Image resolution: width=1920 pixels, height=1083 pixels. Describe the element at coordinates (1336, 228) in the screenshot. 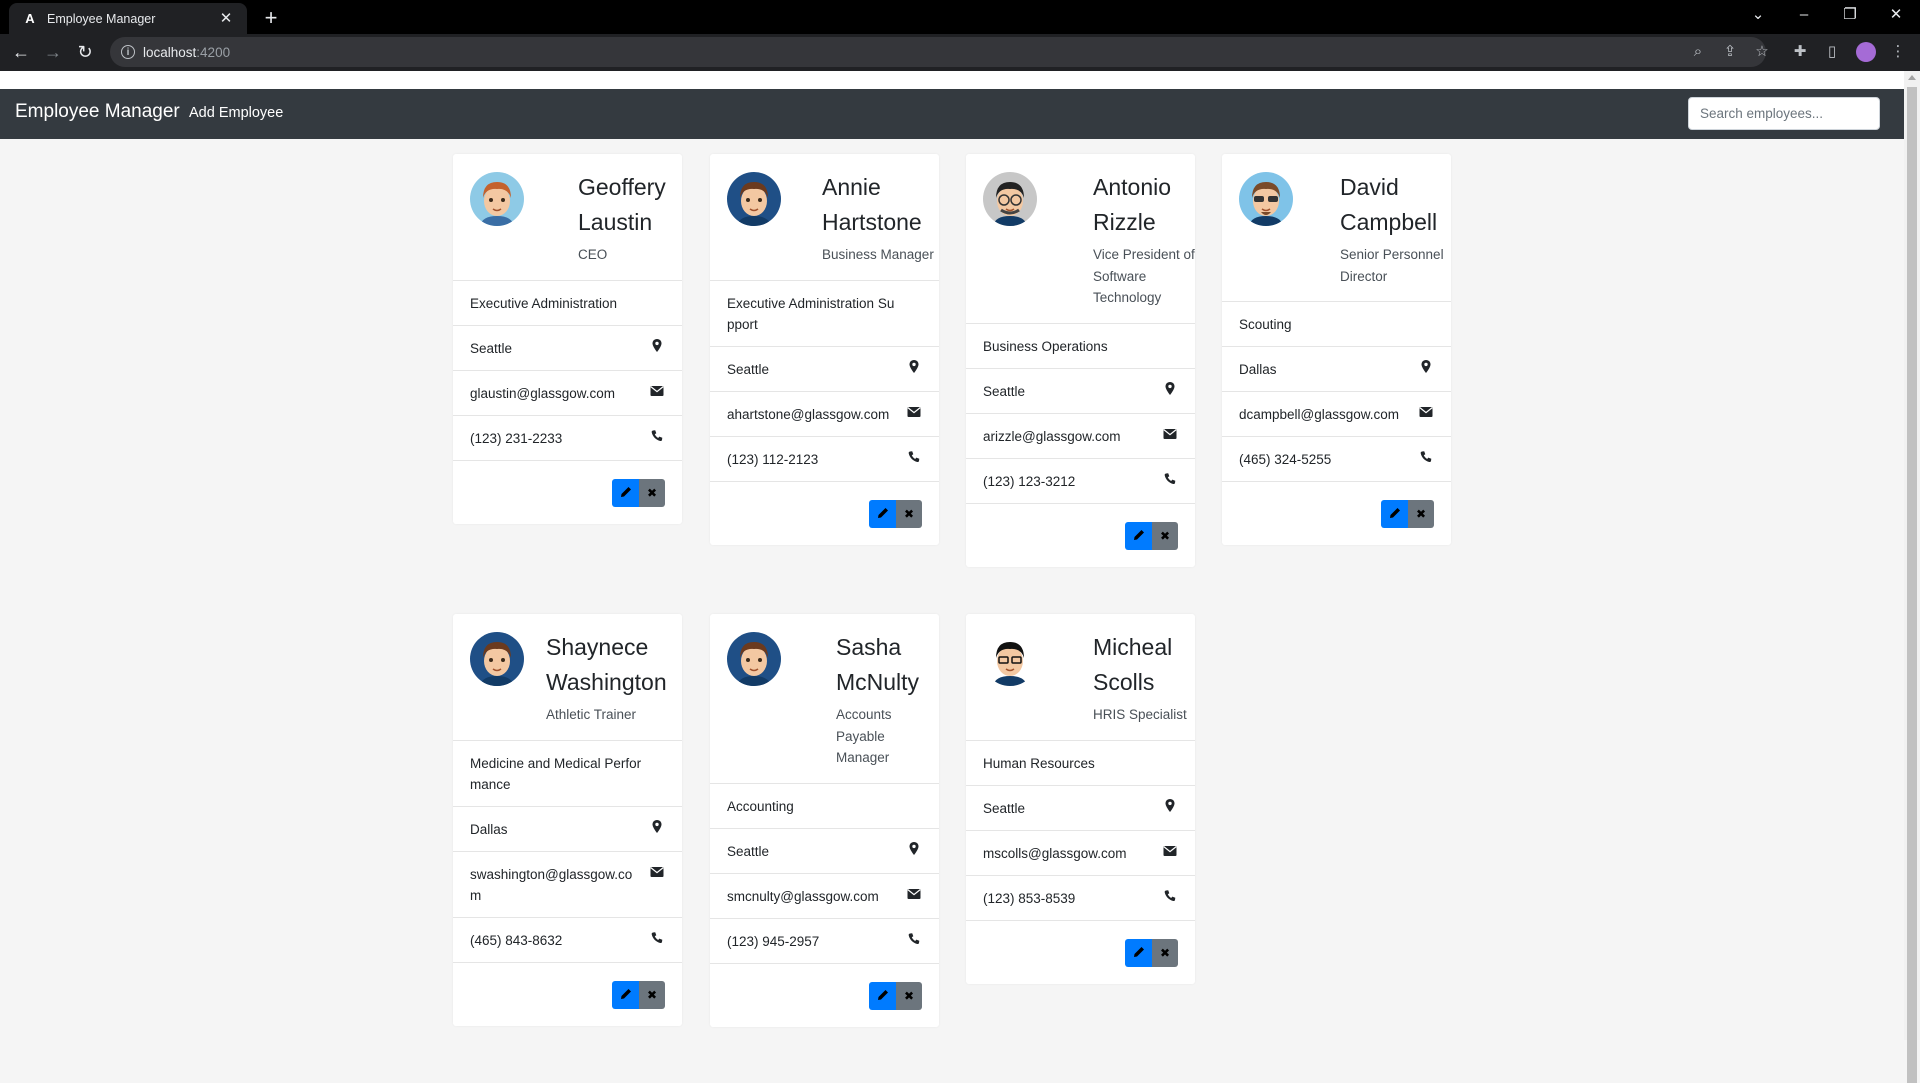

I see `employee-card-header: David Campbell Senior Personnel Director` at that location.